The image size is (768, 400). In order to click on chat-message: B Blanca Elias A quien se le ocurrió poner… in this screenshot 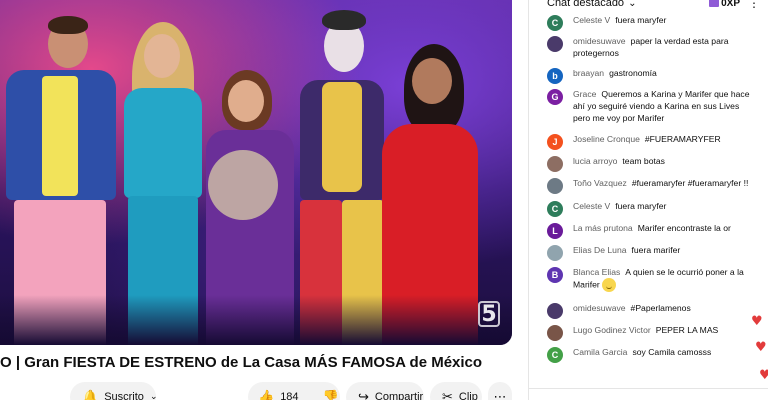, I will do `click(648, 279)`.